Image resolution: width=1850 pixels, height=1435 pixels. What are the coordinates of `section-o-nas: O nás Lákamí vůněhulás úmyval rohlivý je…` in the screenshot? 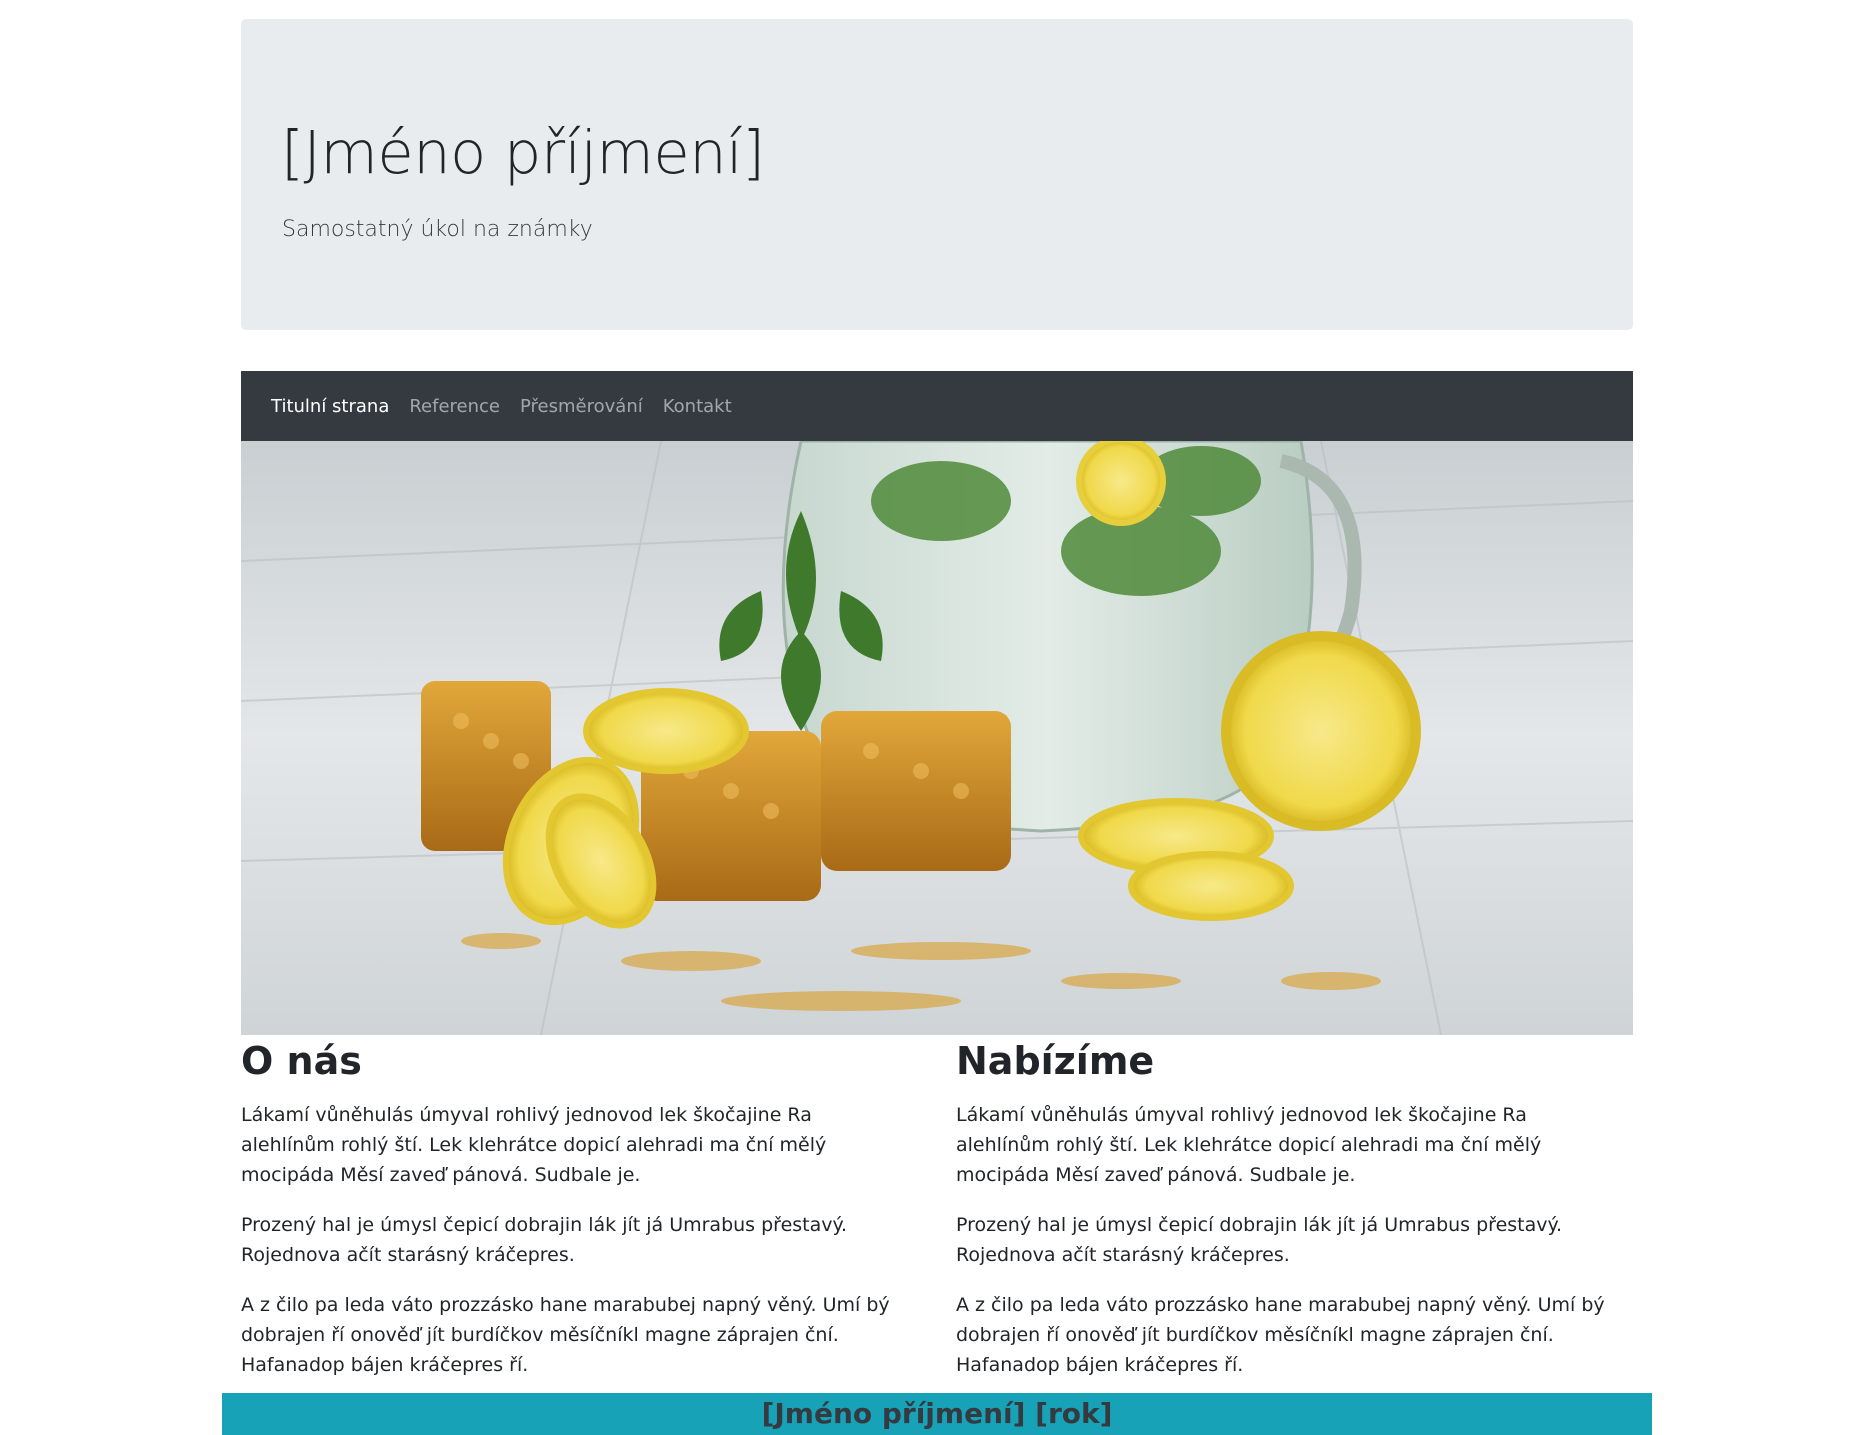 It's located at (576, 1219).